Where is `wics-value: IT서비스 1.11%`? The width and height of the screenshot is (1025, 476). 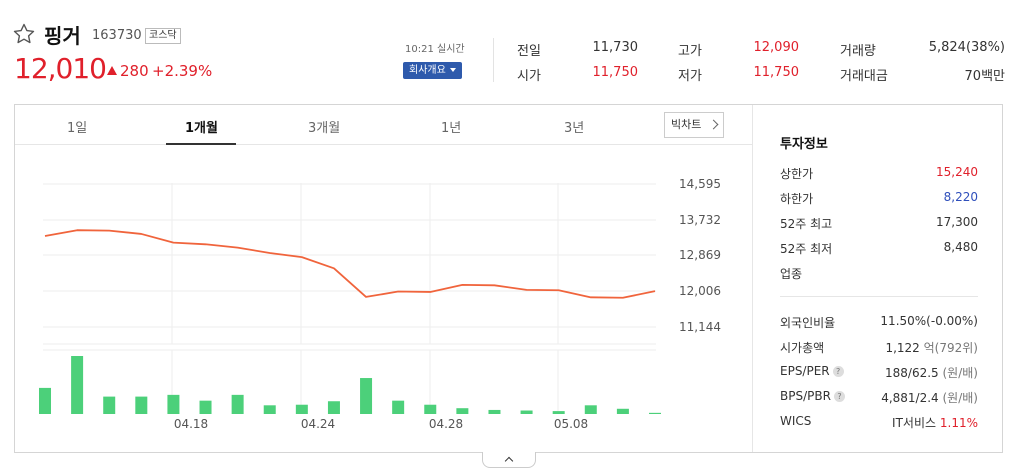
wics-value: IT서비스 1.11% is located at coordinates (935, 422).